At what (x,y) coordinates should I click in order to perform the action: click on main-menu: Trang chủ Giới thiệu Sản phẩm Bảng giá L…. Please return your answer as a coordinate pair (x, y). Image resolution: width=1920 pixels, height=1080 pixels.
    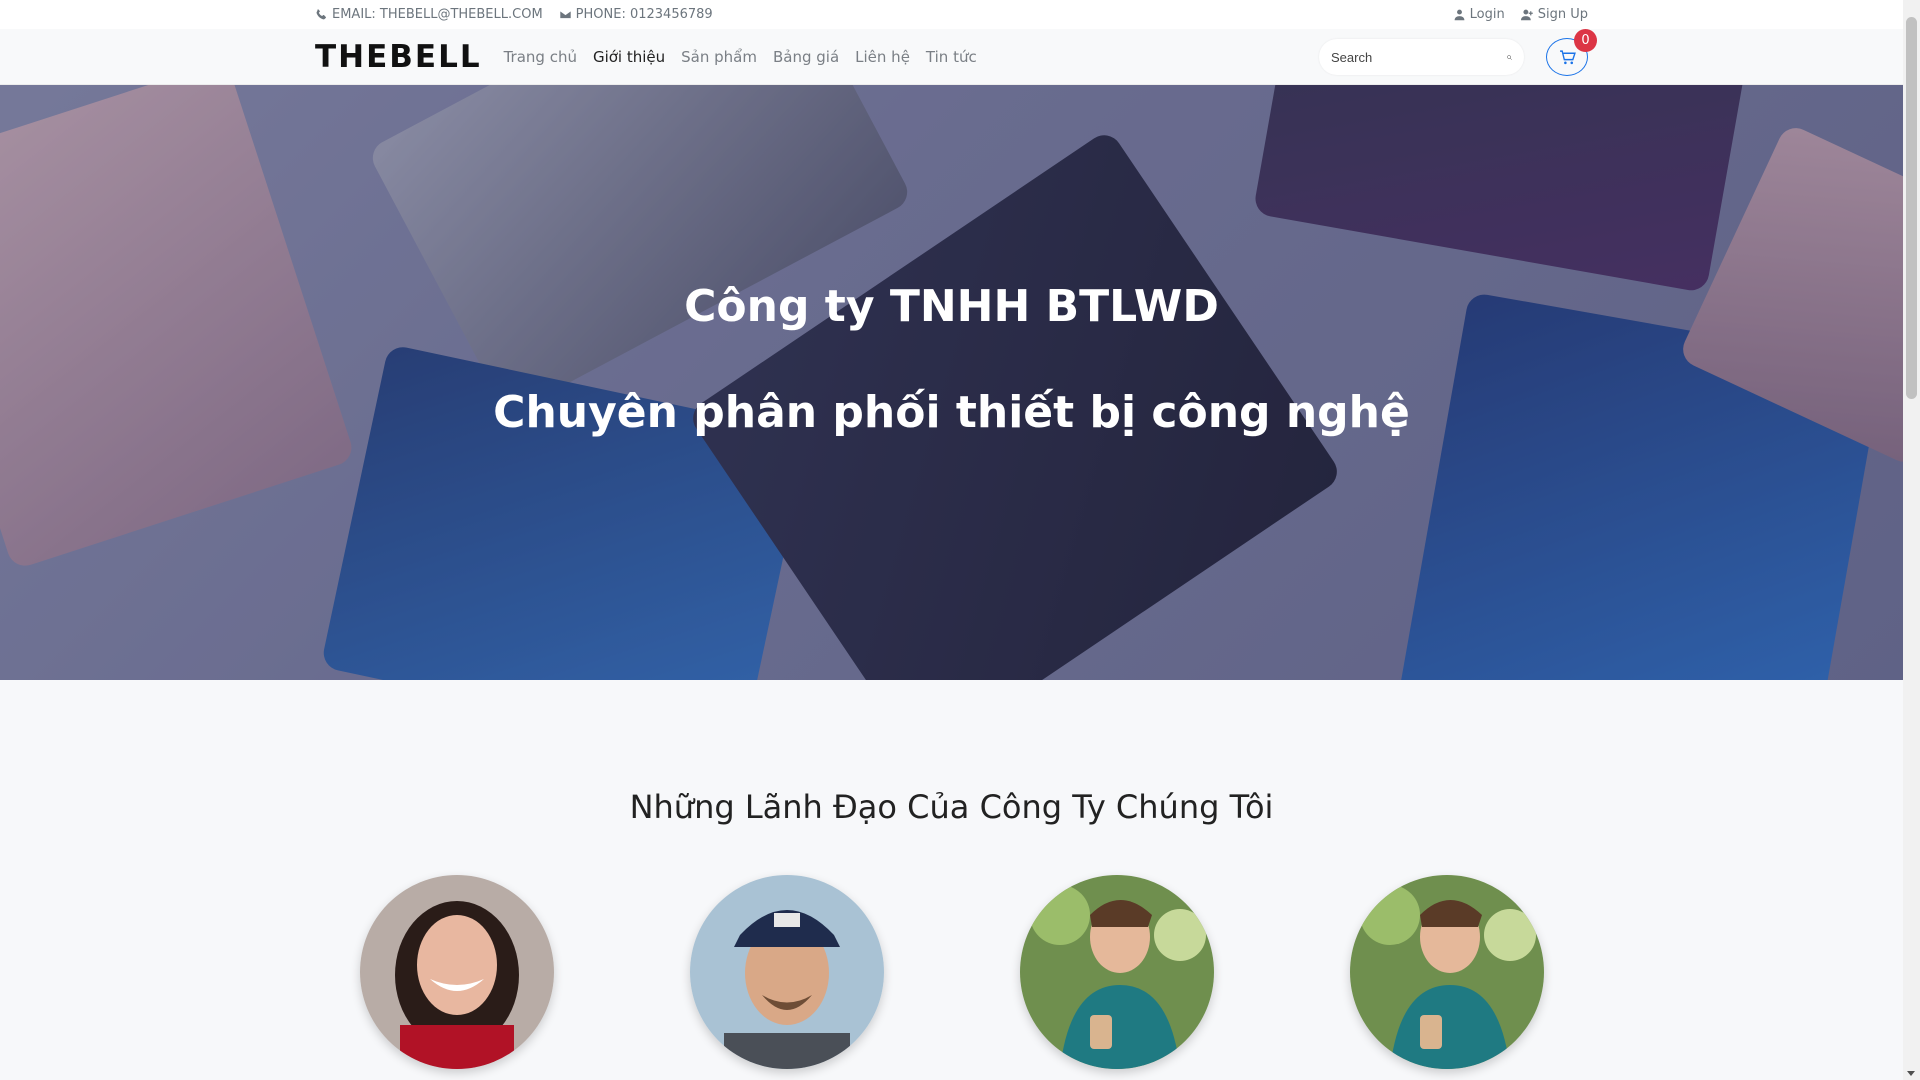
    Looking at the image, I should click on (740, 57).